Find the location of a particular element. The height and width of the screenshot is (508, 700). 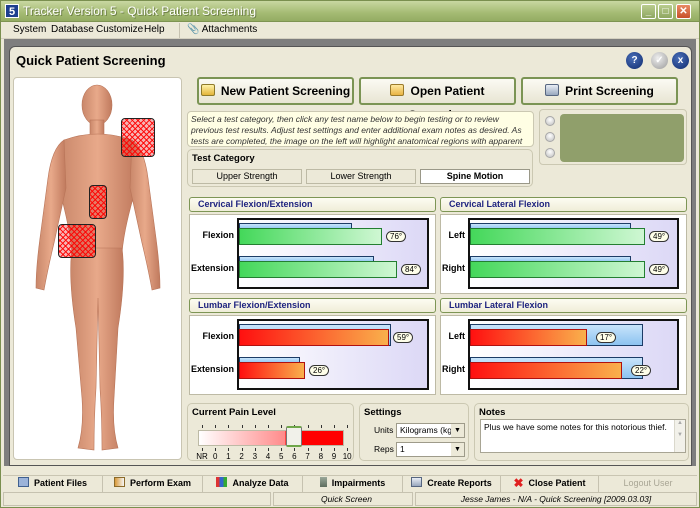

minimize-button: _ is located at coordinates (648, 11).